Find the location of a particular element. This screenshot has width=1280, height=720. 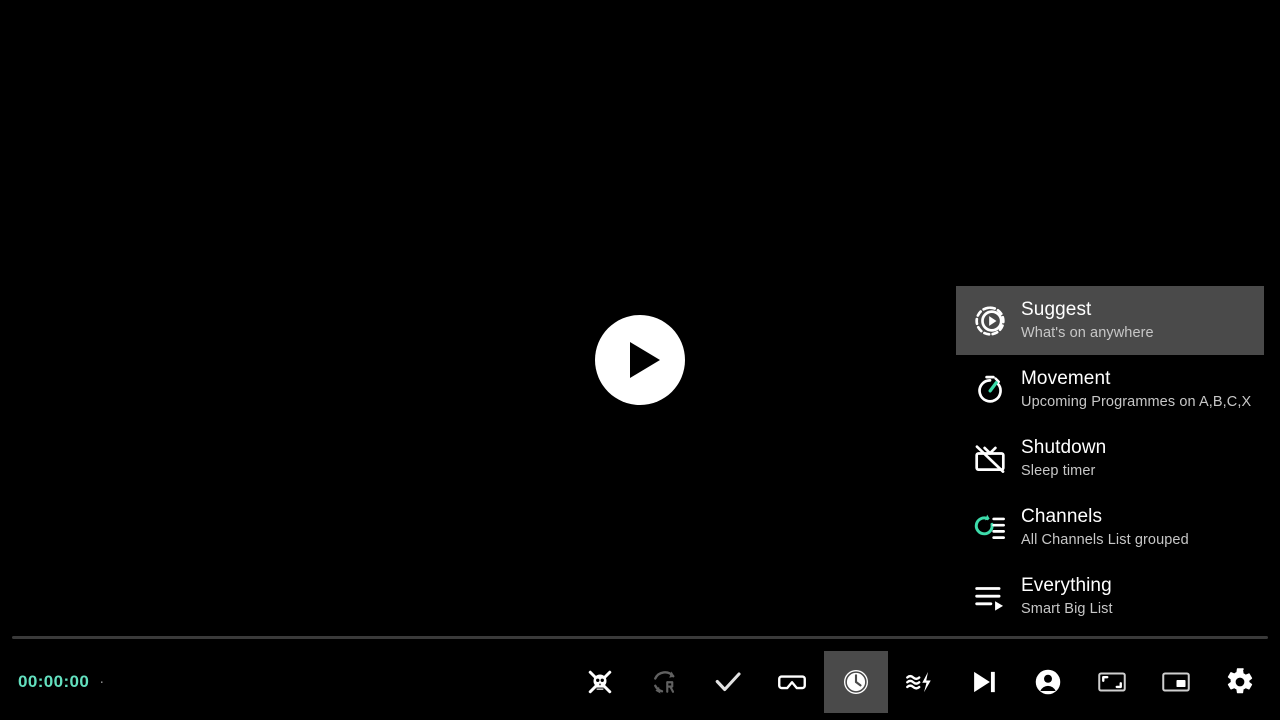

skull-crossbones-button is located at coordinates (600, 682).